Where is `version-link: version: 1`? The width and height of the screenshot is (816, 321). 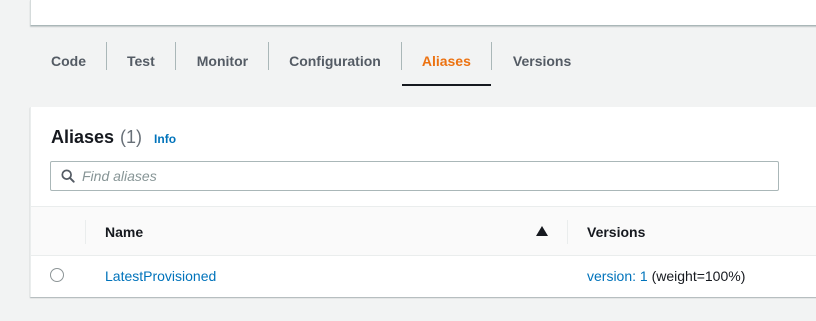
version-link: version: 1 is located at coordinates (617, 276).